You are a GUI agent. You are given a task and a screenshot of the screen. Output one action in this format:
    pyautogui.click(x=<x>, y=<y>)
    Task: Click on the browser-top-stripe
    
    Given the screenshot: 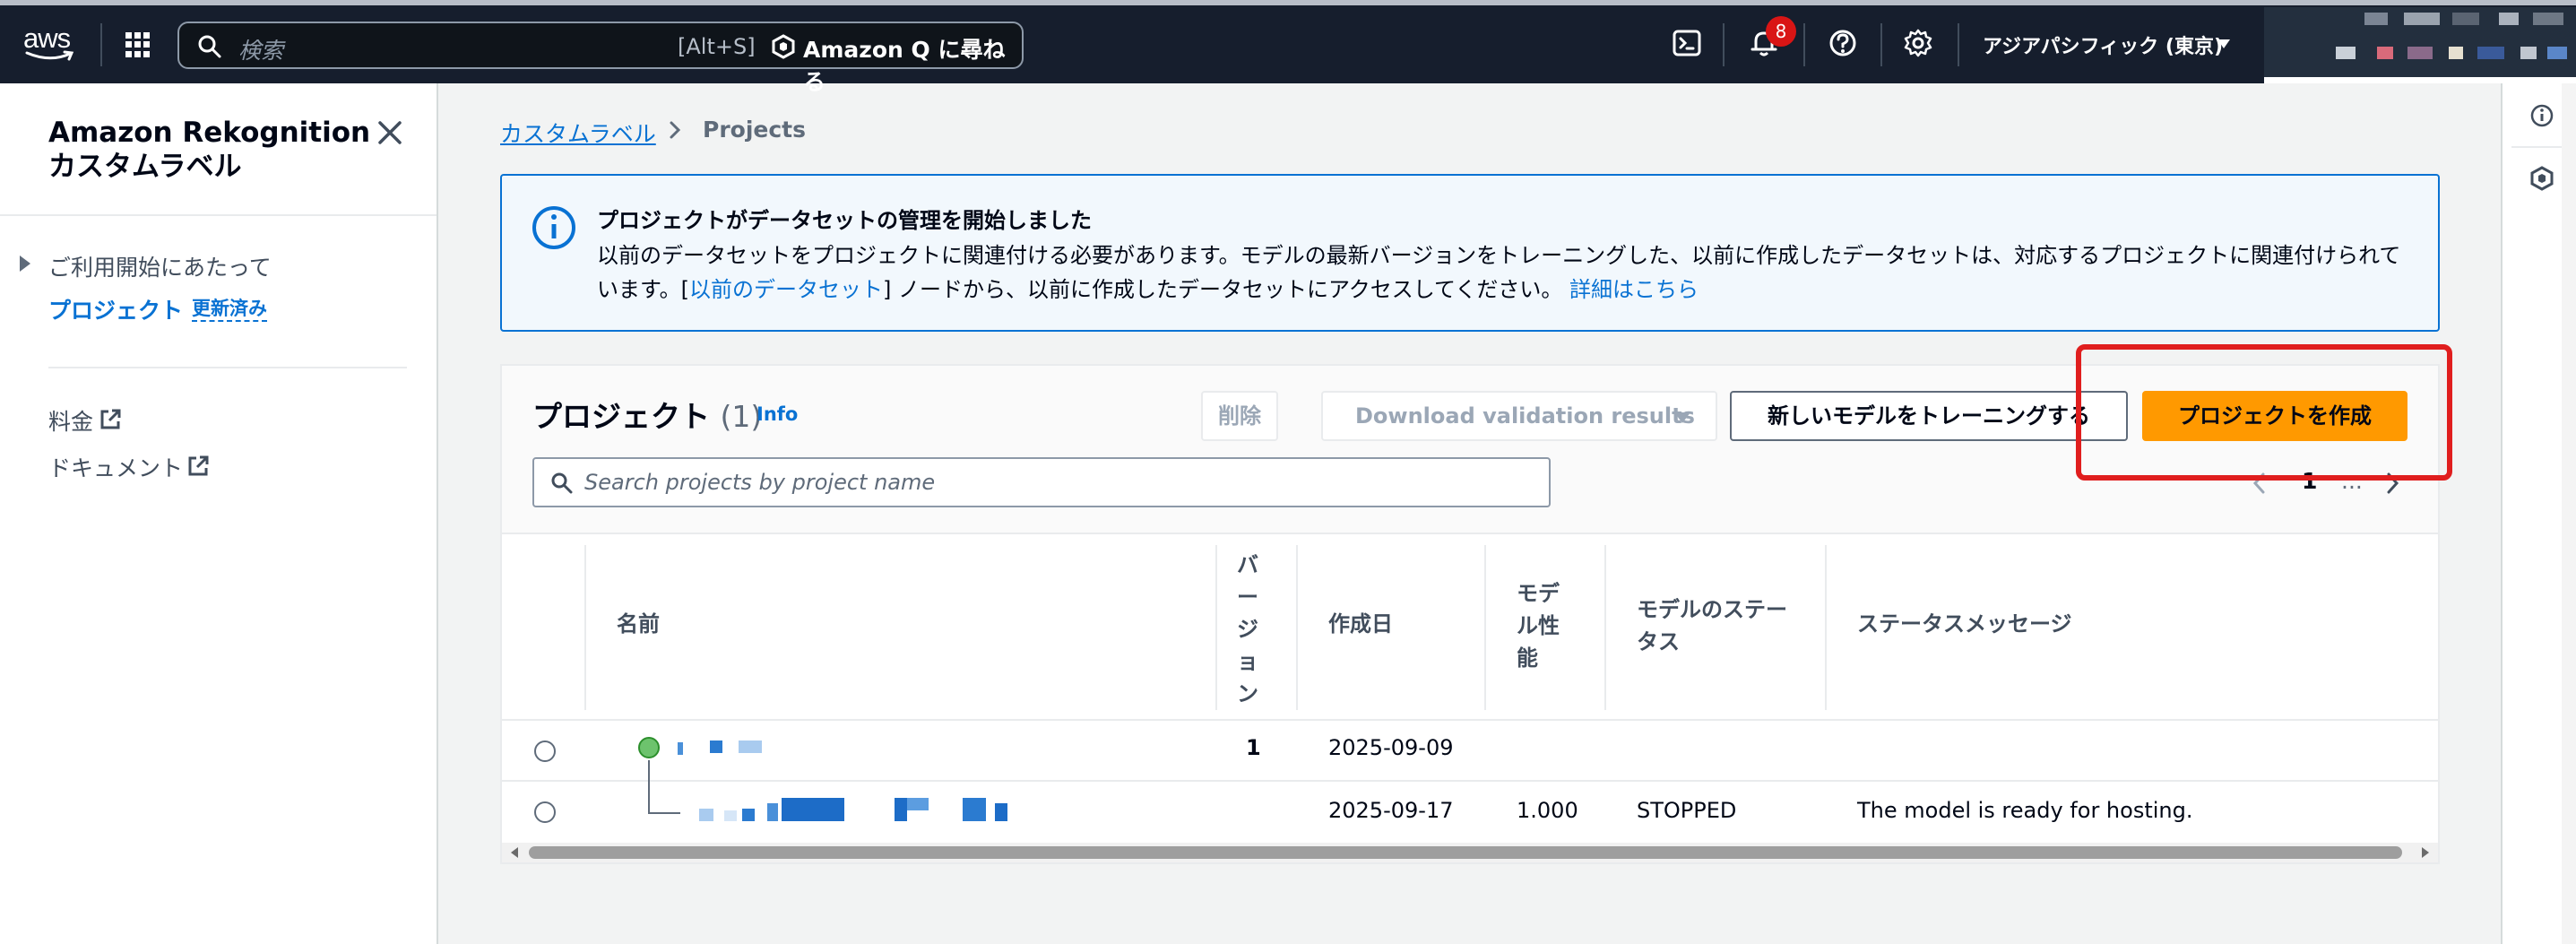 What is the action you would take?
    pyautogui.click(x=1288, y=2)
    